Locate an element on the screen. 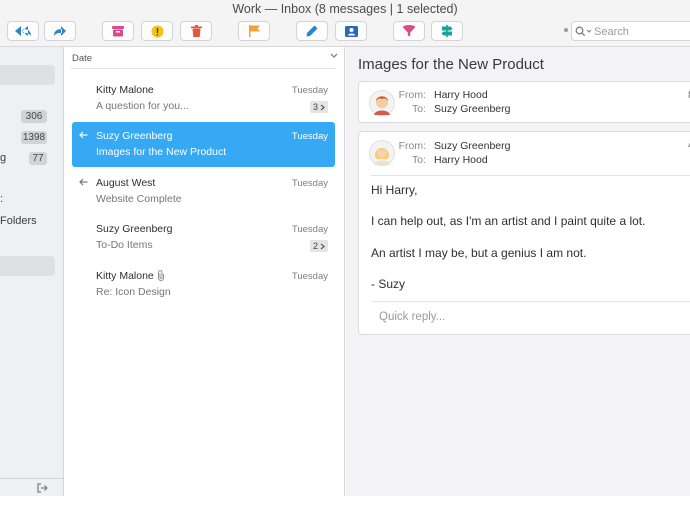 The image size is (690, 518). sidebar-item-folders: Folders is located at coordinates (18, 221).